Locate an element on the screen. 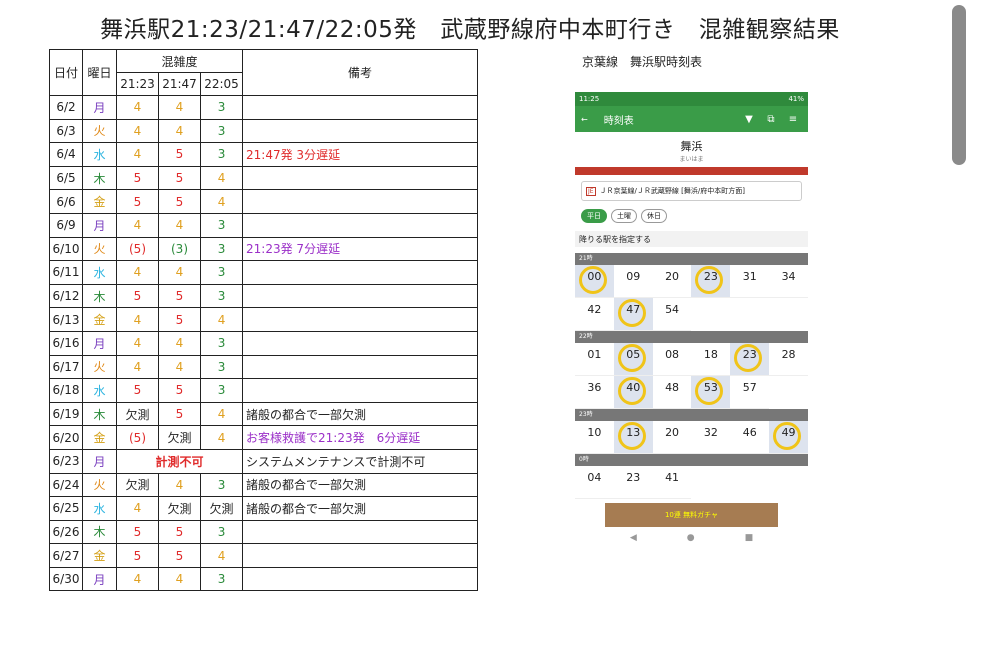 Image resolution: width=984 pixels, height=657 pixels. departure-minute: 09 is located at coordinates (633, 276).